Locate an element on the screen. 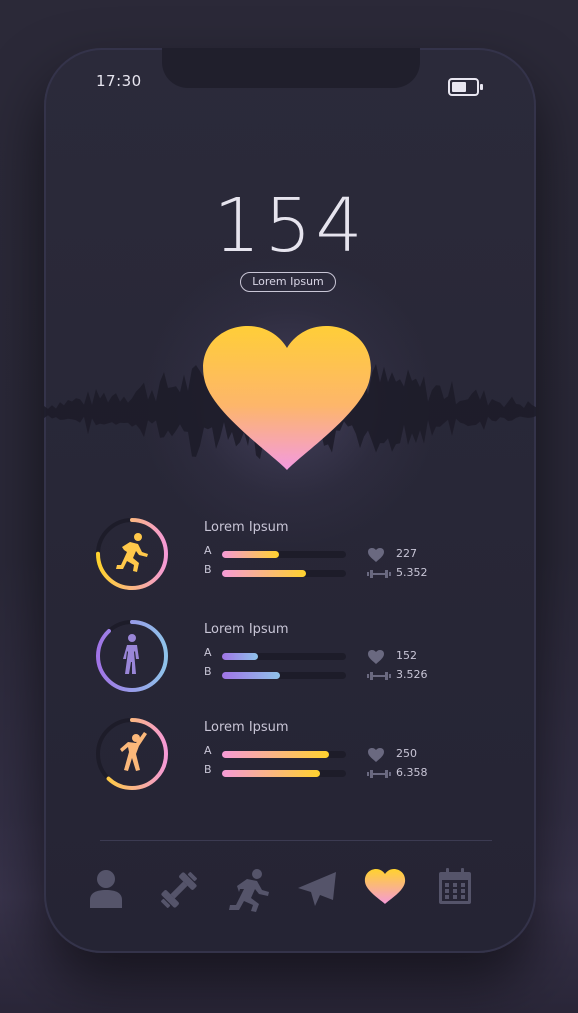 The height and width of the screenshot is (1013, 578). dumbbell-icon is located at coordinates (179, 890).